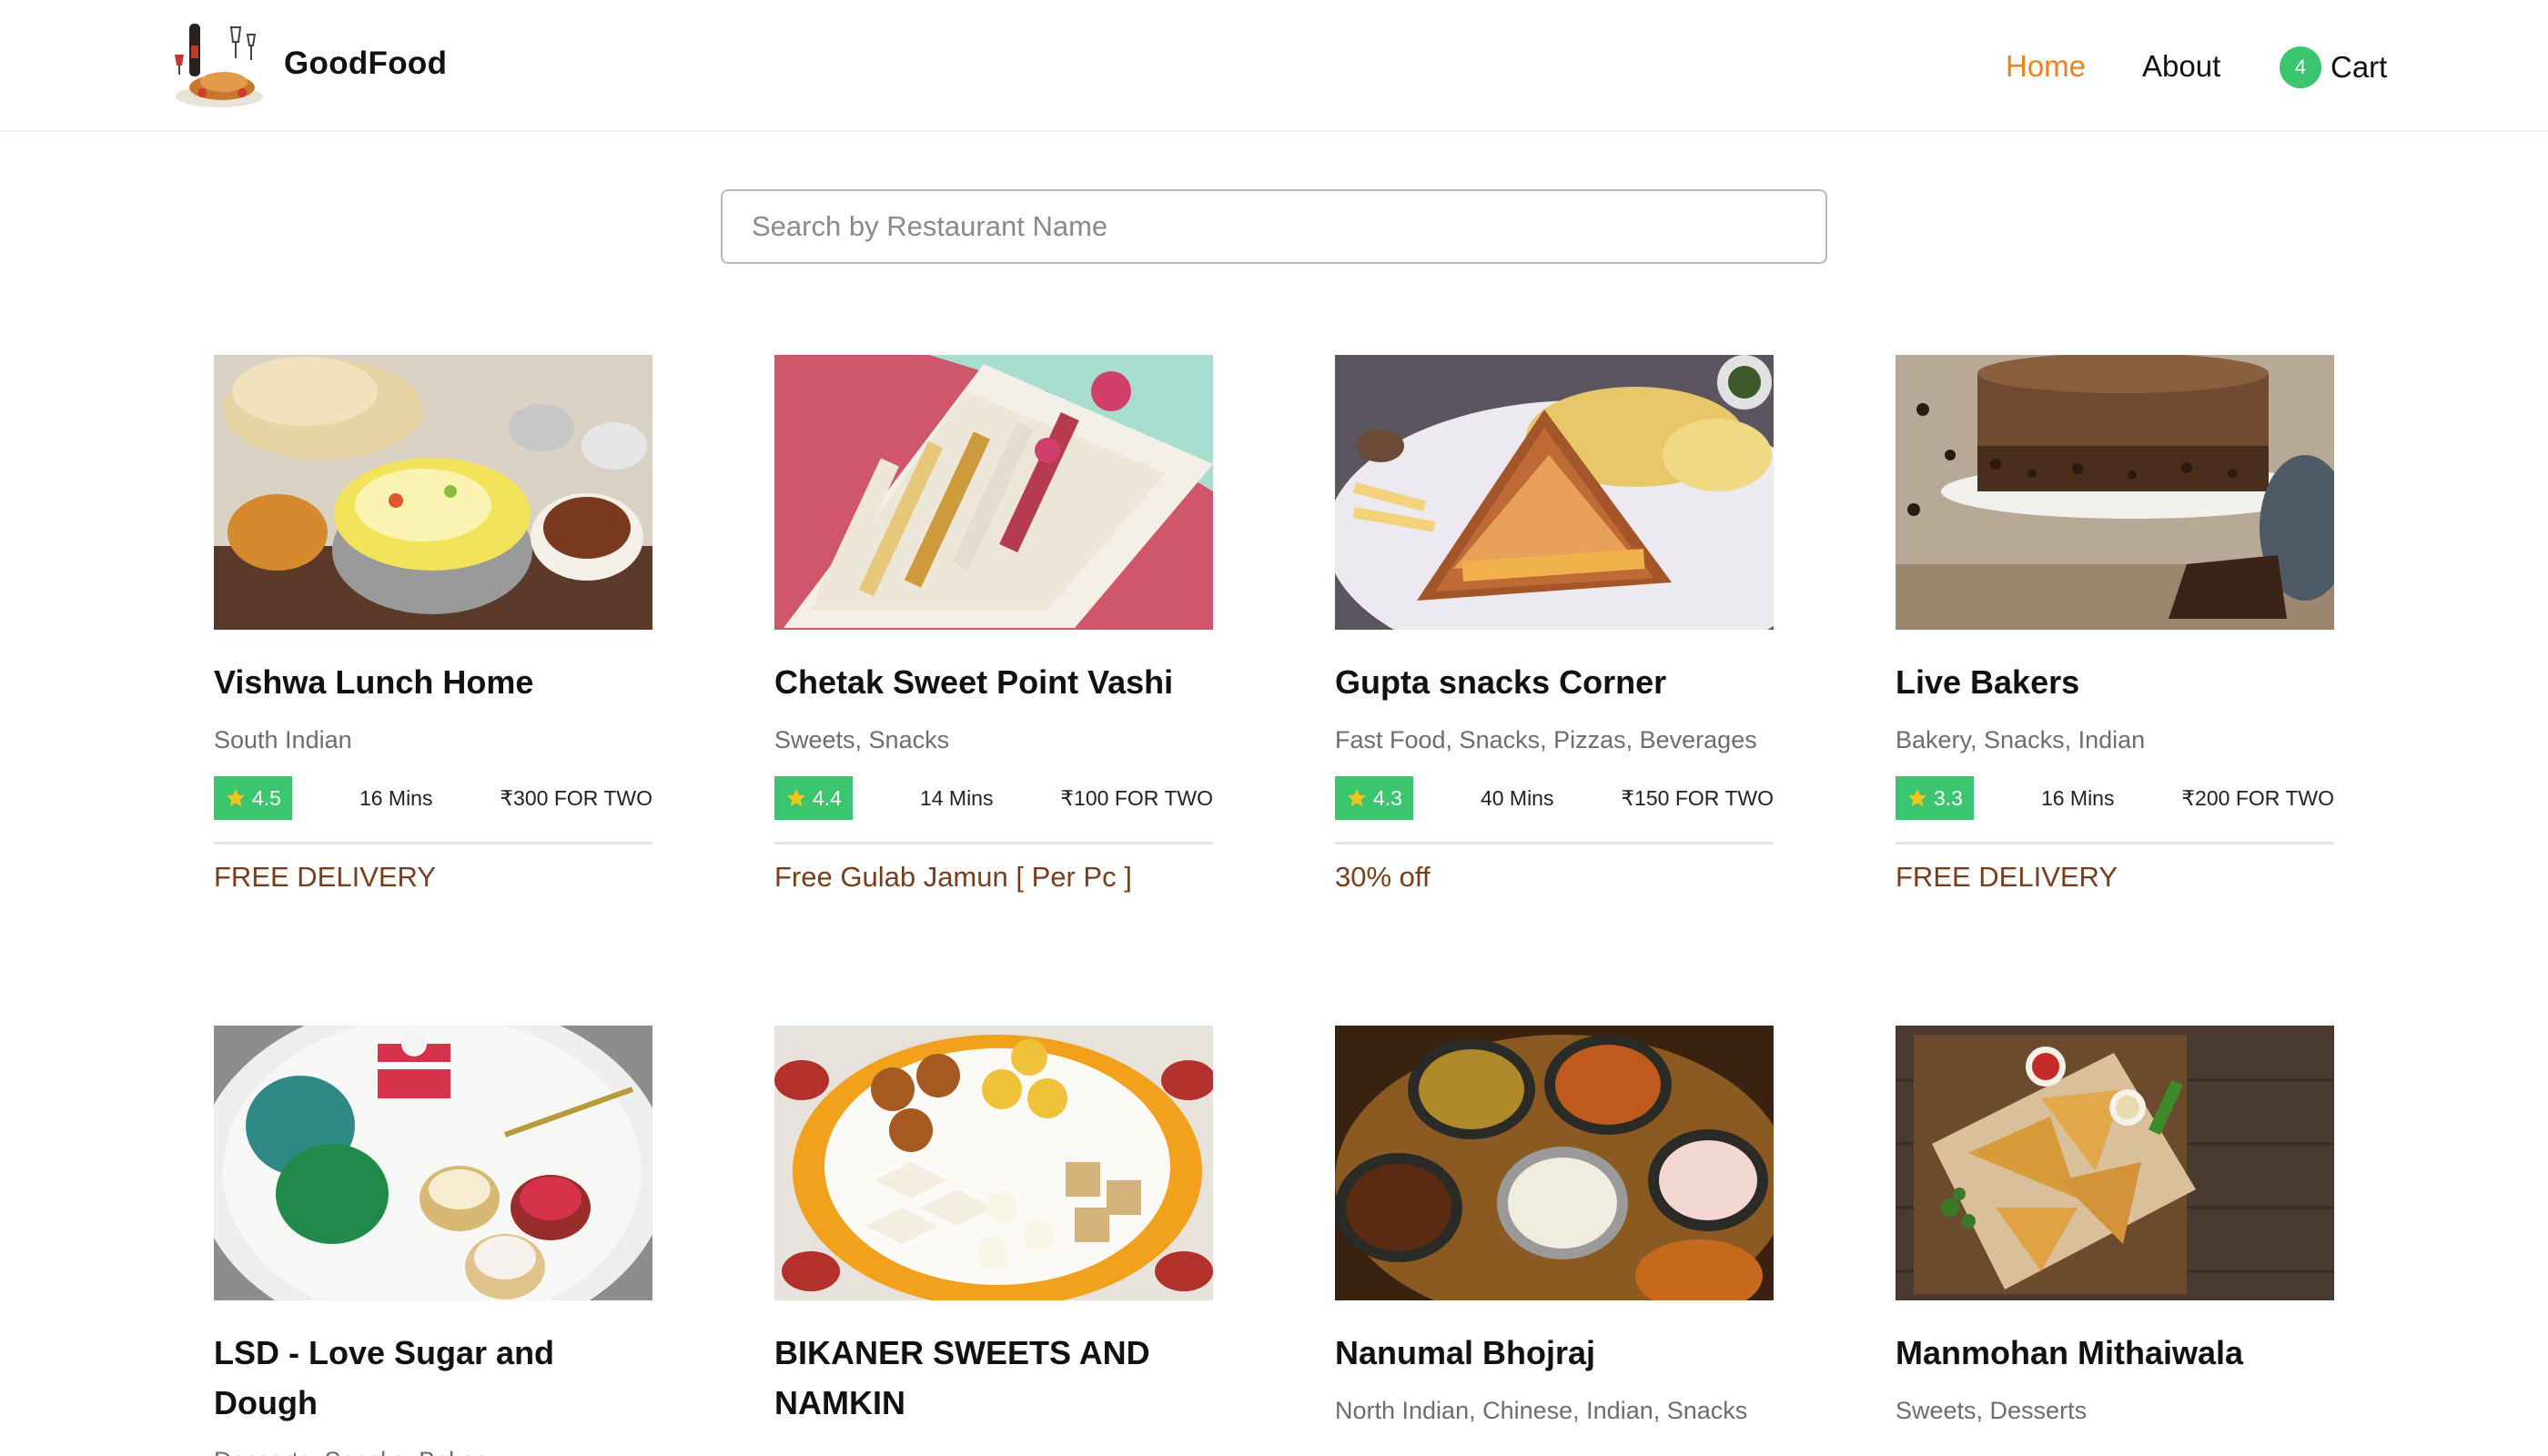 The width and height of the screenshot is (2548, 1456). Describe the element at coordinates (1555, 682) in the screenshot. I see `restaurant-name: Gupta snacks Corner` at that location.